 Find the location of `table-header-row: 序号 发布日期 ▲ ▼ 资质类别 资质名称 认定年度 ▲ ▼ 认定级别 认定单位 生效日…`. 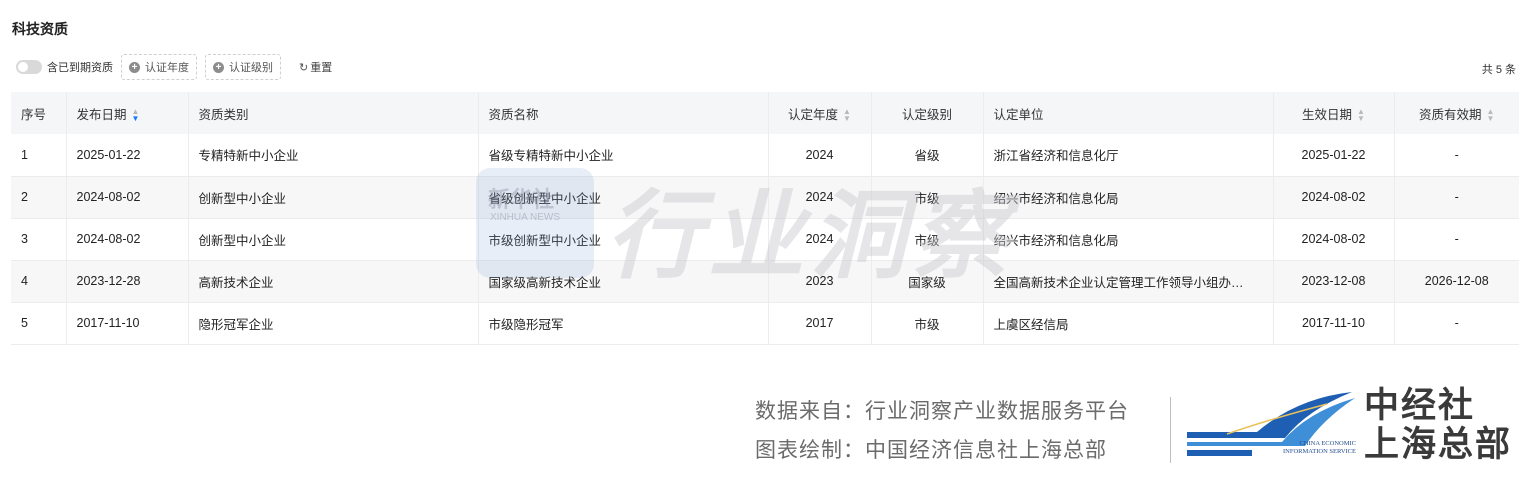

table-header-row: 序号 发布日期 ▲ ▼ 资质类别 资质名称 认定年度 ▲ ▼ 认定级别 认定单位 生效日… is located at coordinates (765, 113).